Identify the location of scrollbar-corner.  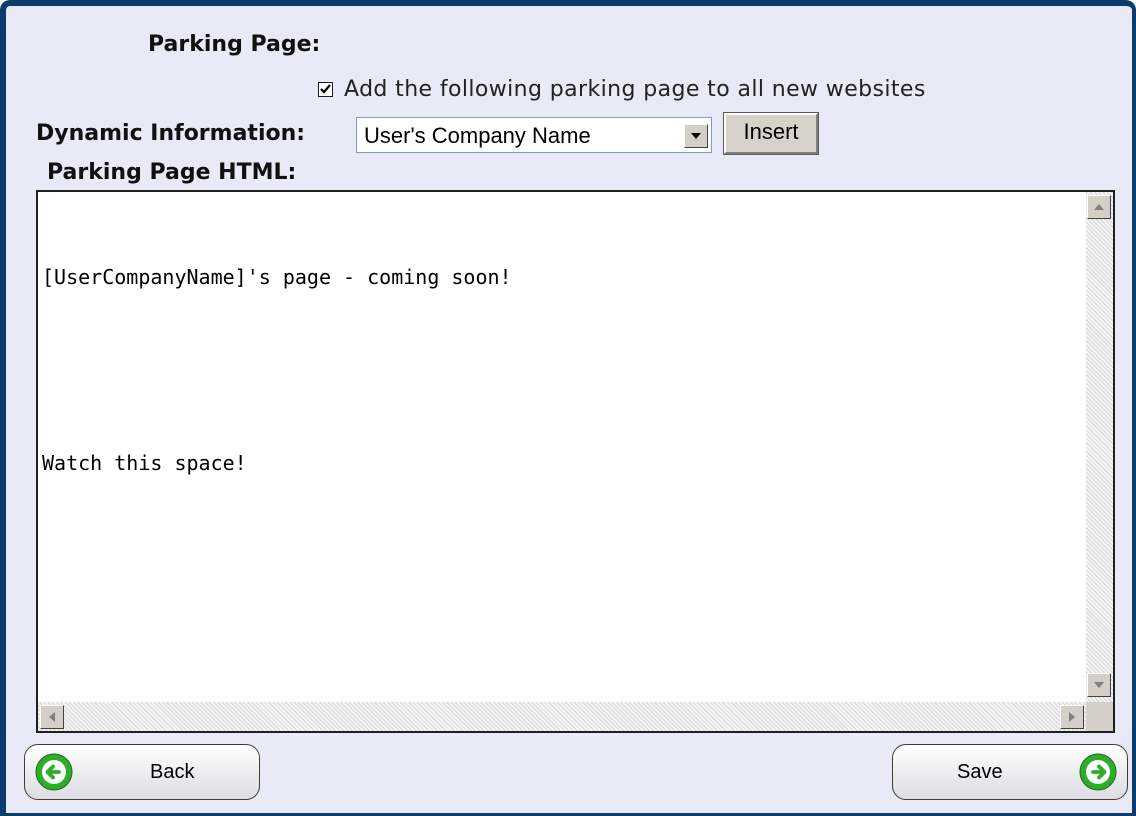
(1099, 716).